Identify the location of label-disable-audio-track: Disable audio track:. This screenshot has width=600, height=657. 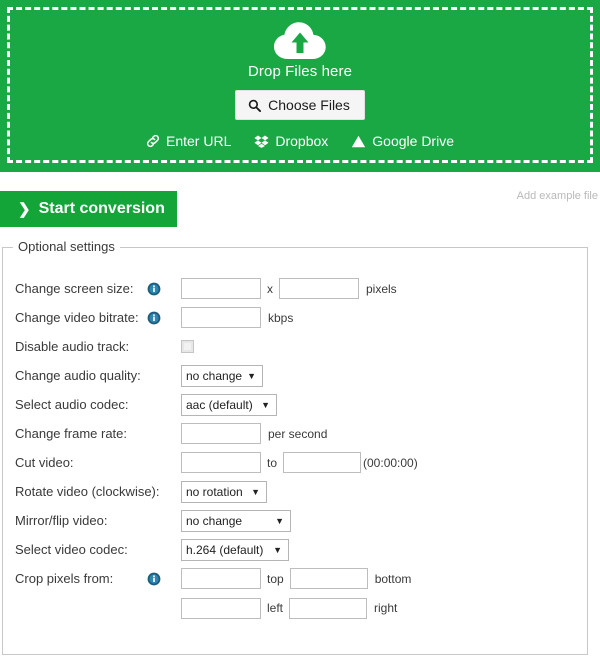
(72, 346).